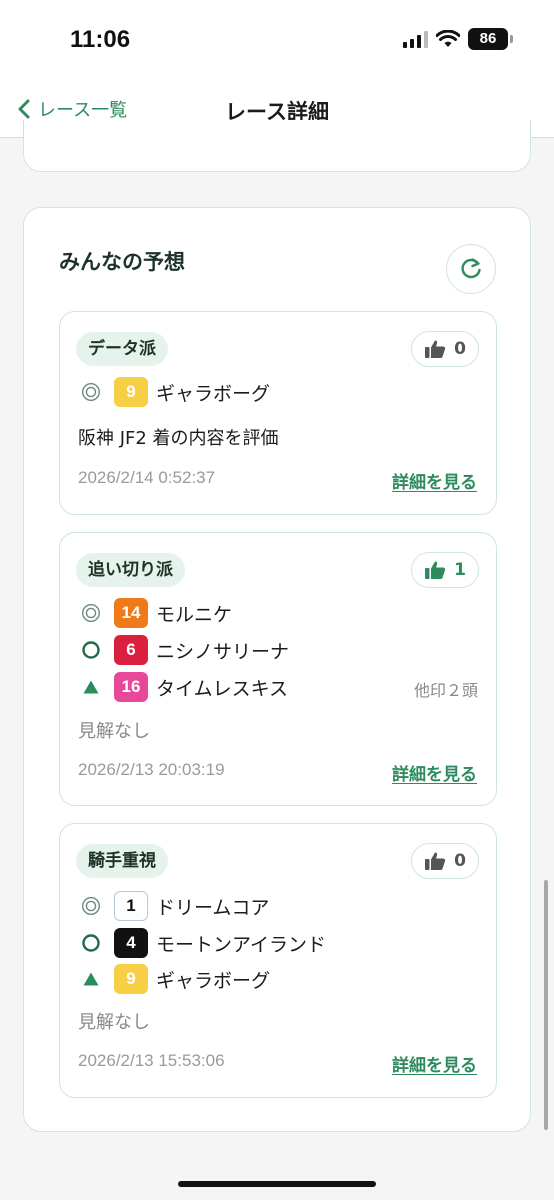 The image size is (554, 1200). What do you see at coordinates (151, 769) in the screenshot?
I see `prediction-timestamp: 2026/2/13 20:03:19` at bounding box center [151, 769].